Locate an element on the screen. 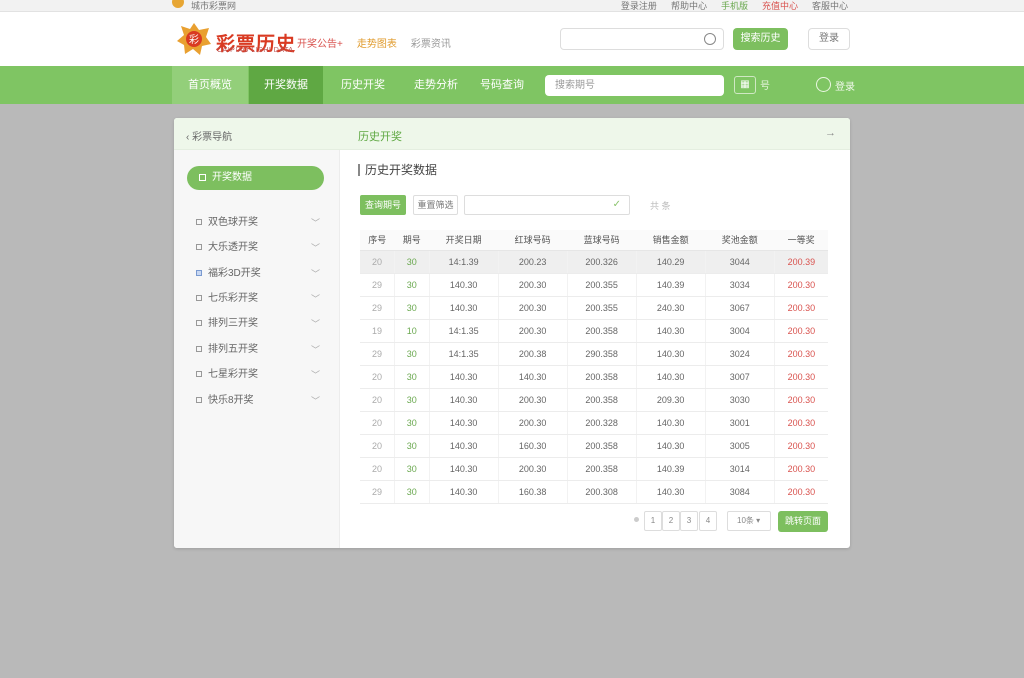  header-login-button: 登录 is located at coordinates (829, 39).